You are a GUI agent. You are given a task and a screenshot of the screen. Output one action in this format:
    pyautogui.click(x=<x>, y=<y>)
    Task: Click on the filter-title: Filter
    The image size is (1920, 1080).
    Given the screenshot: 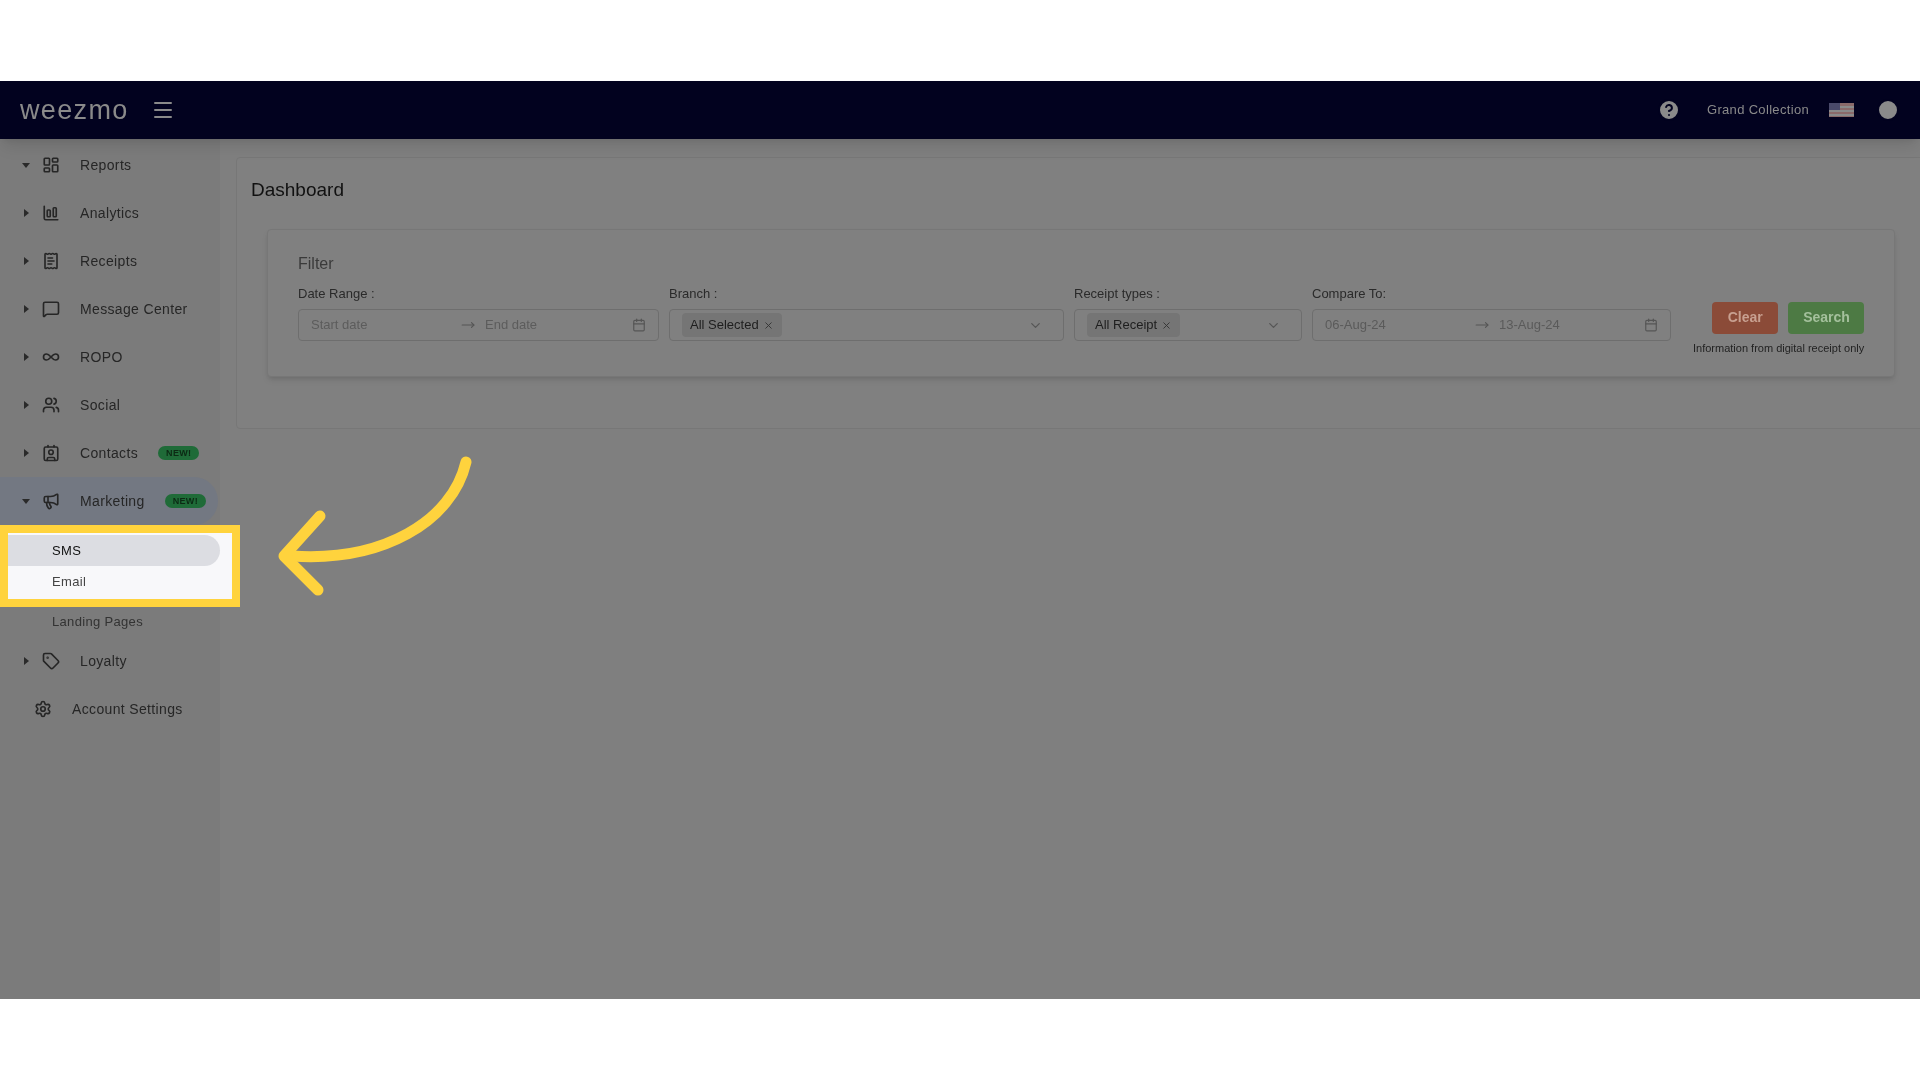 What is the action you would take?
    pyautogui.click(x=316, y=263)
    